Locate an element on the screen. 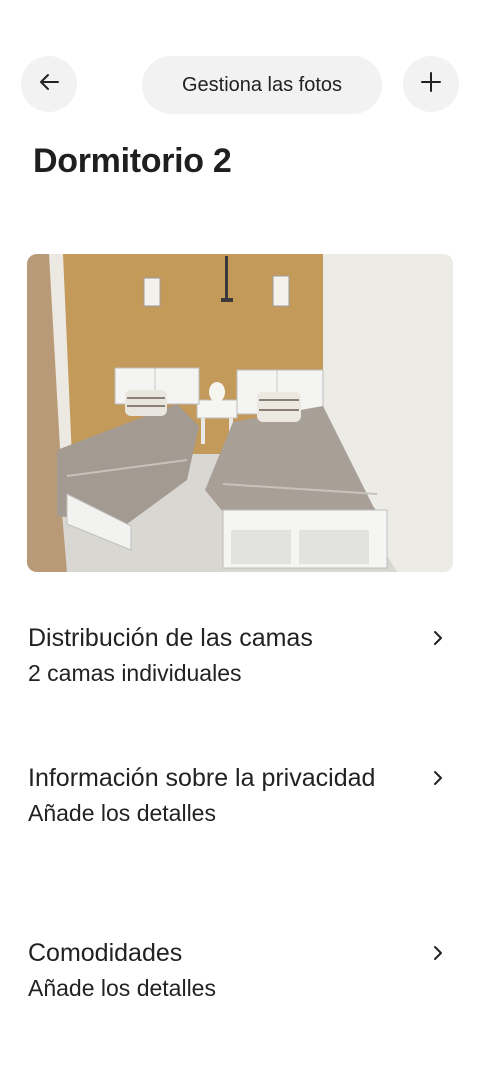  page-title: Dormitorio 2 is located at coordinates (132, 161).